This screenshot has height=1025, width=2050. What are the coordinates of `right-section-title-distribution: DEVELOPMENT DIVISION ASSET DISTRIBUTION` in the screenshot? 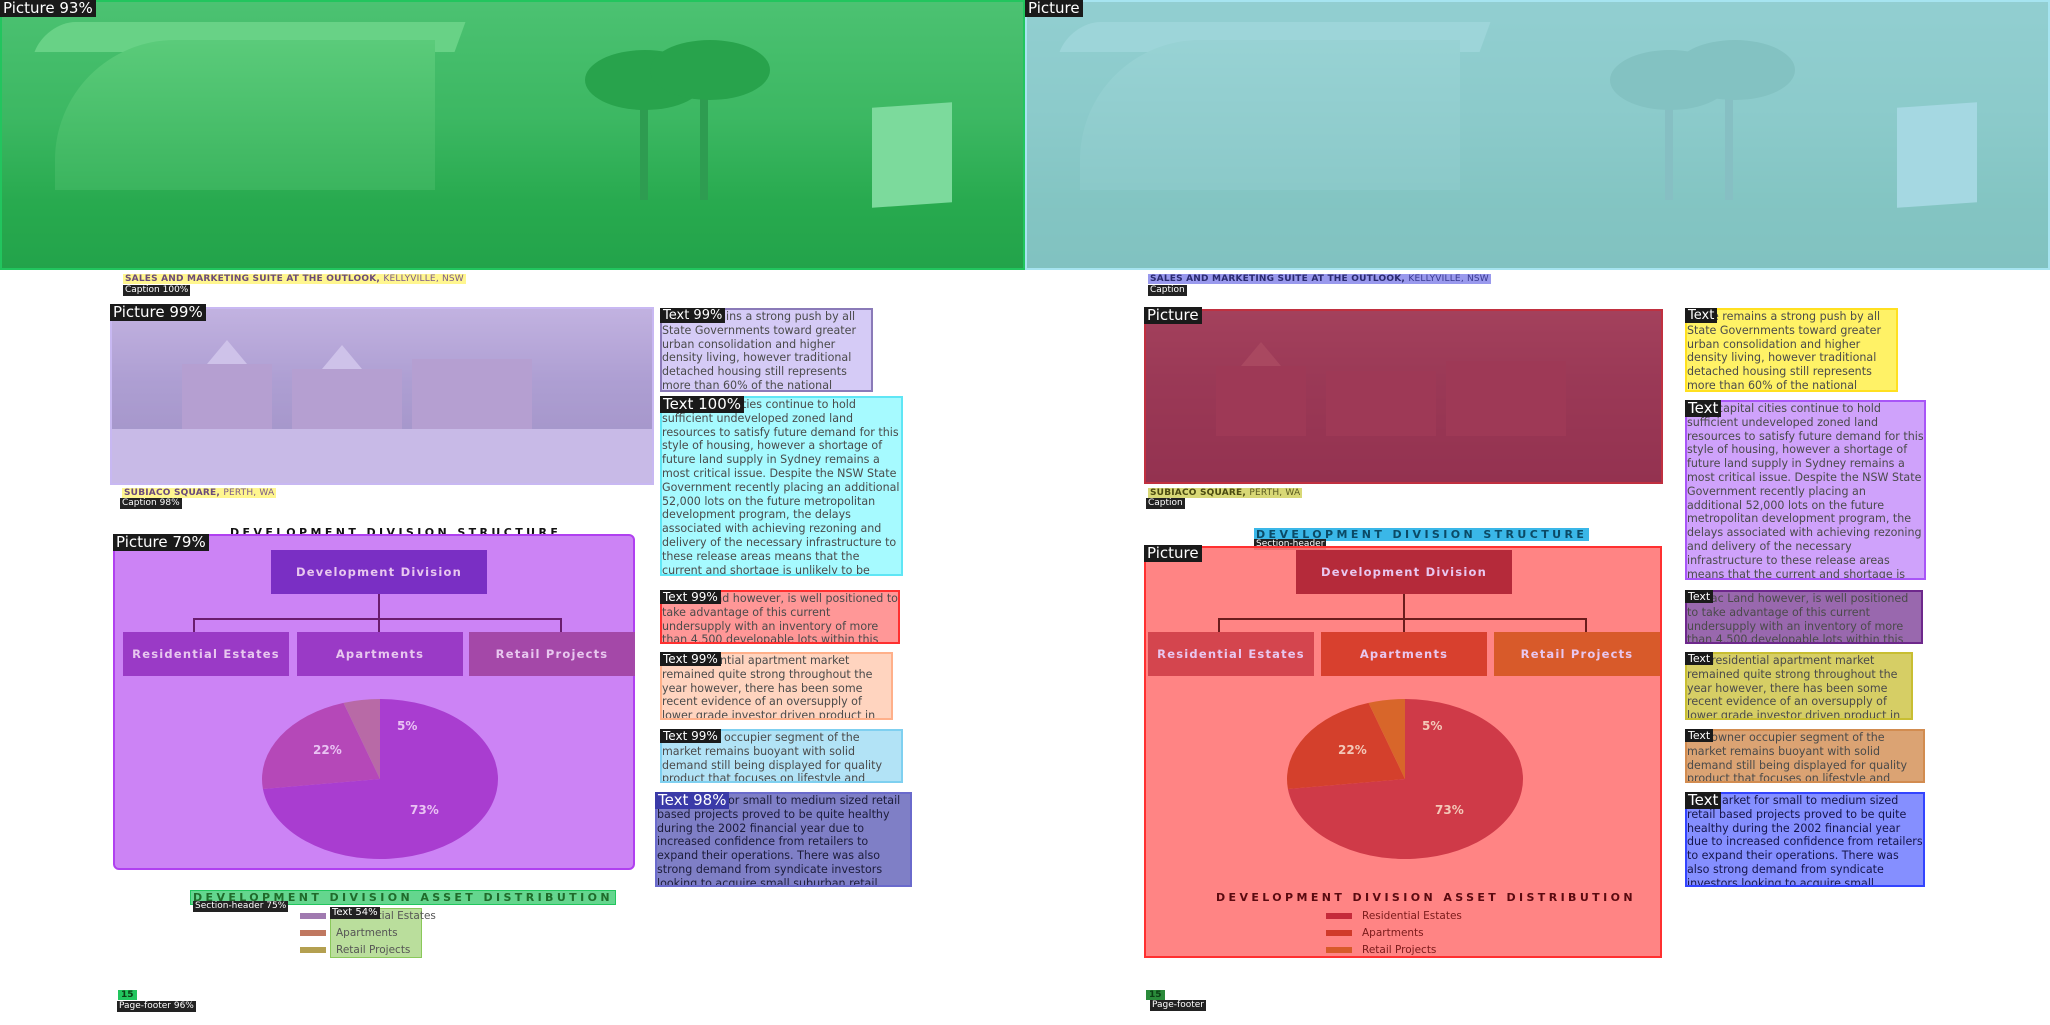 It's located at (1426, 897).